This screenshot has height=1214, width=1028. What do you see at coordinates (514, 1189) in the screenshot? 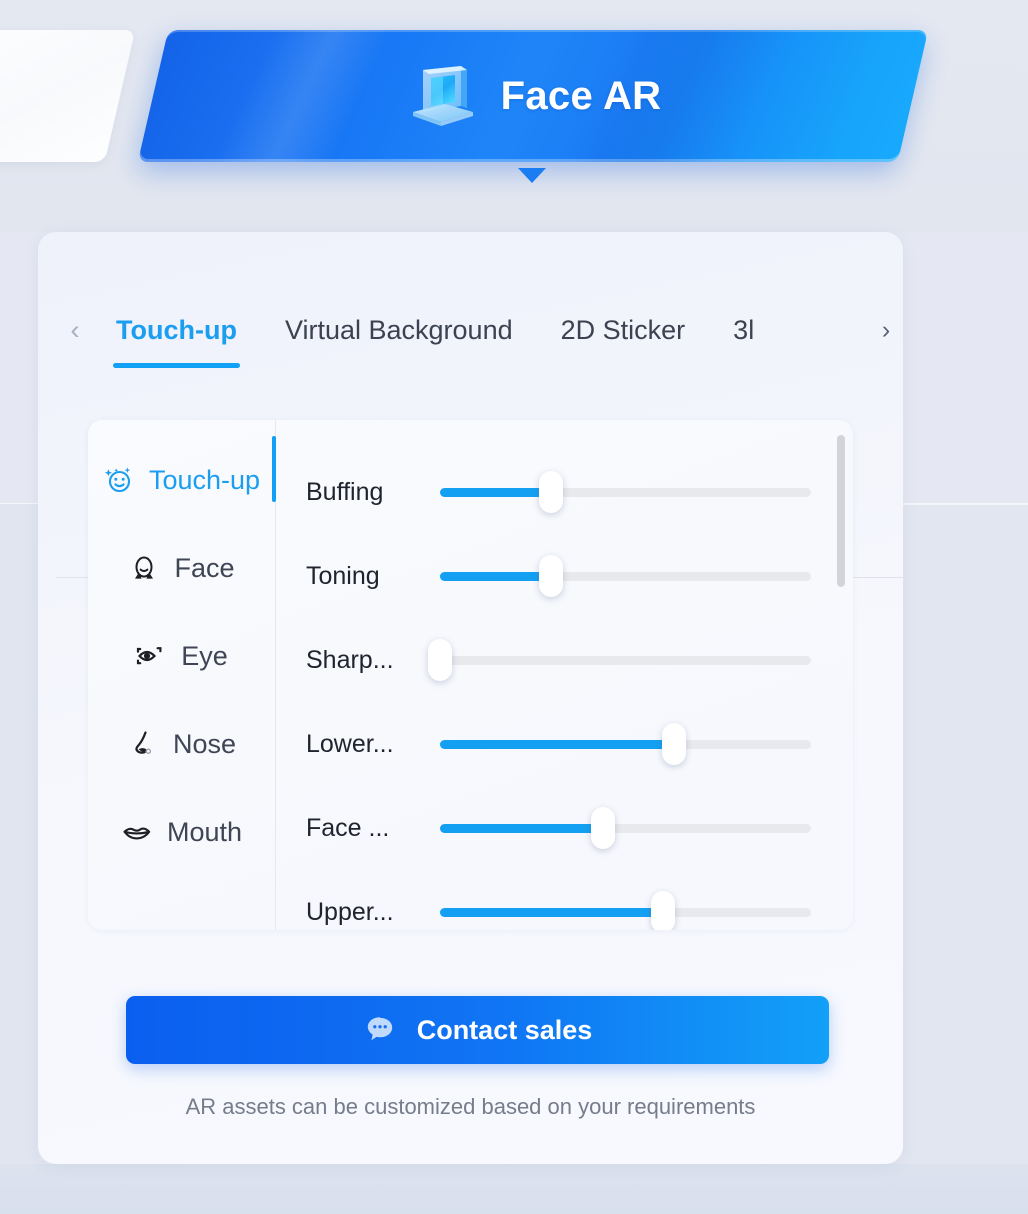
I see `background-band-bottom` at bounding box center [514, 1189].